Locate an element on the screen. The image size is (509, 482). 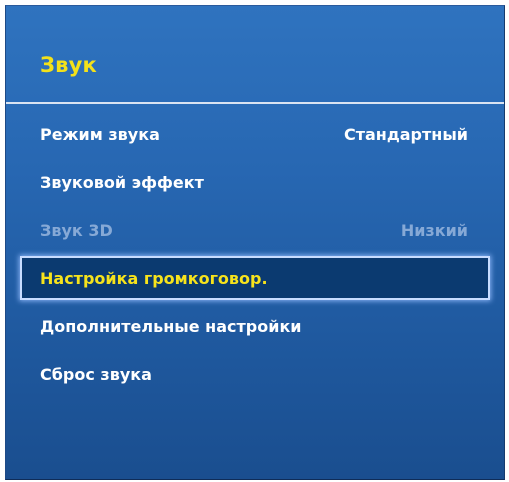
menu-item-speaker-settings: Настройка громкоговор. is located at coordinates (255, 278).